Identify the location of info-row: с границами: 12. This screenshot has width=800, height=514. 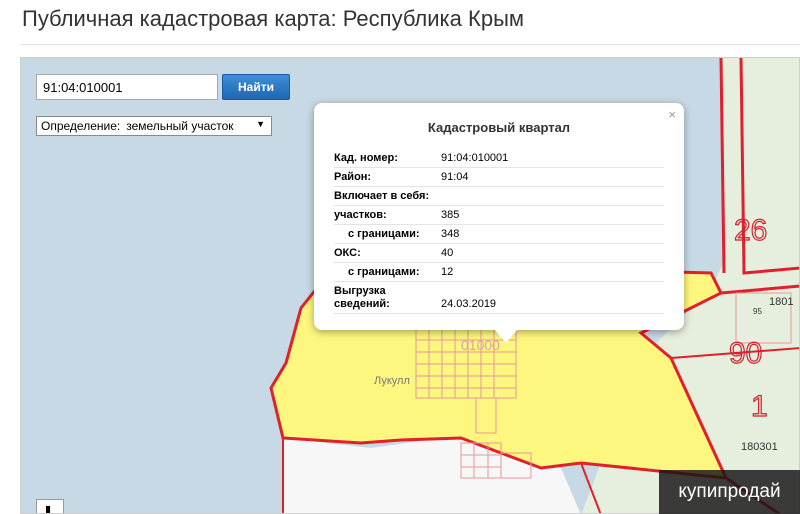
(499, 272).